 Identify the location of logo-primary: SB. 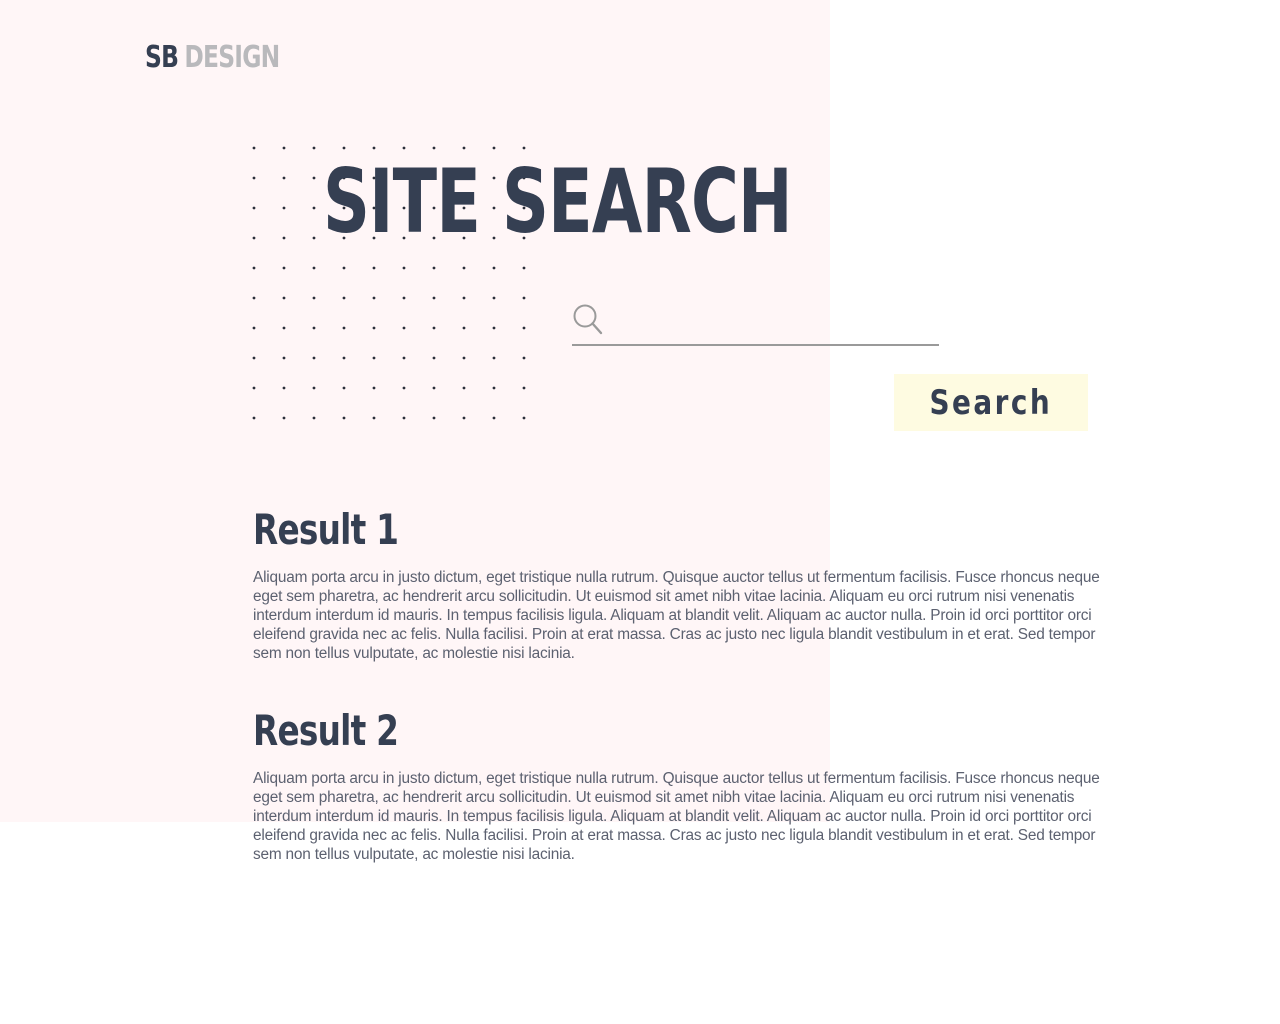
(162, 57).